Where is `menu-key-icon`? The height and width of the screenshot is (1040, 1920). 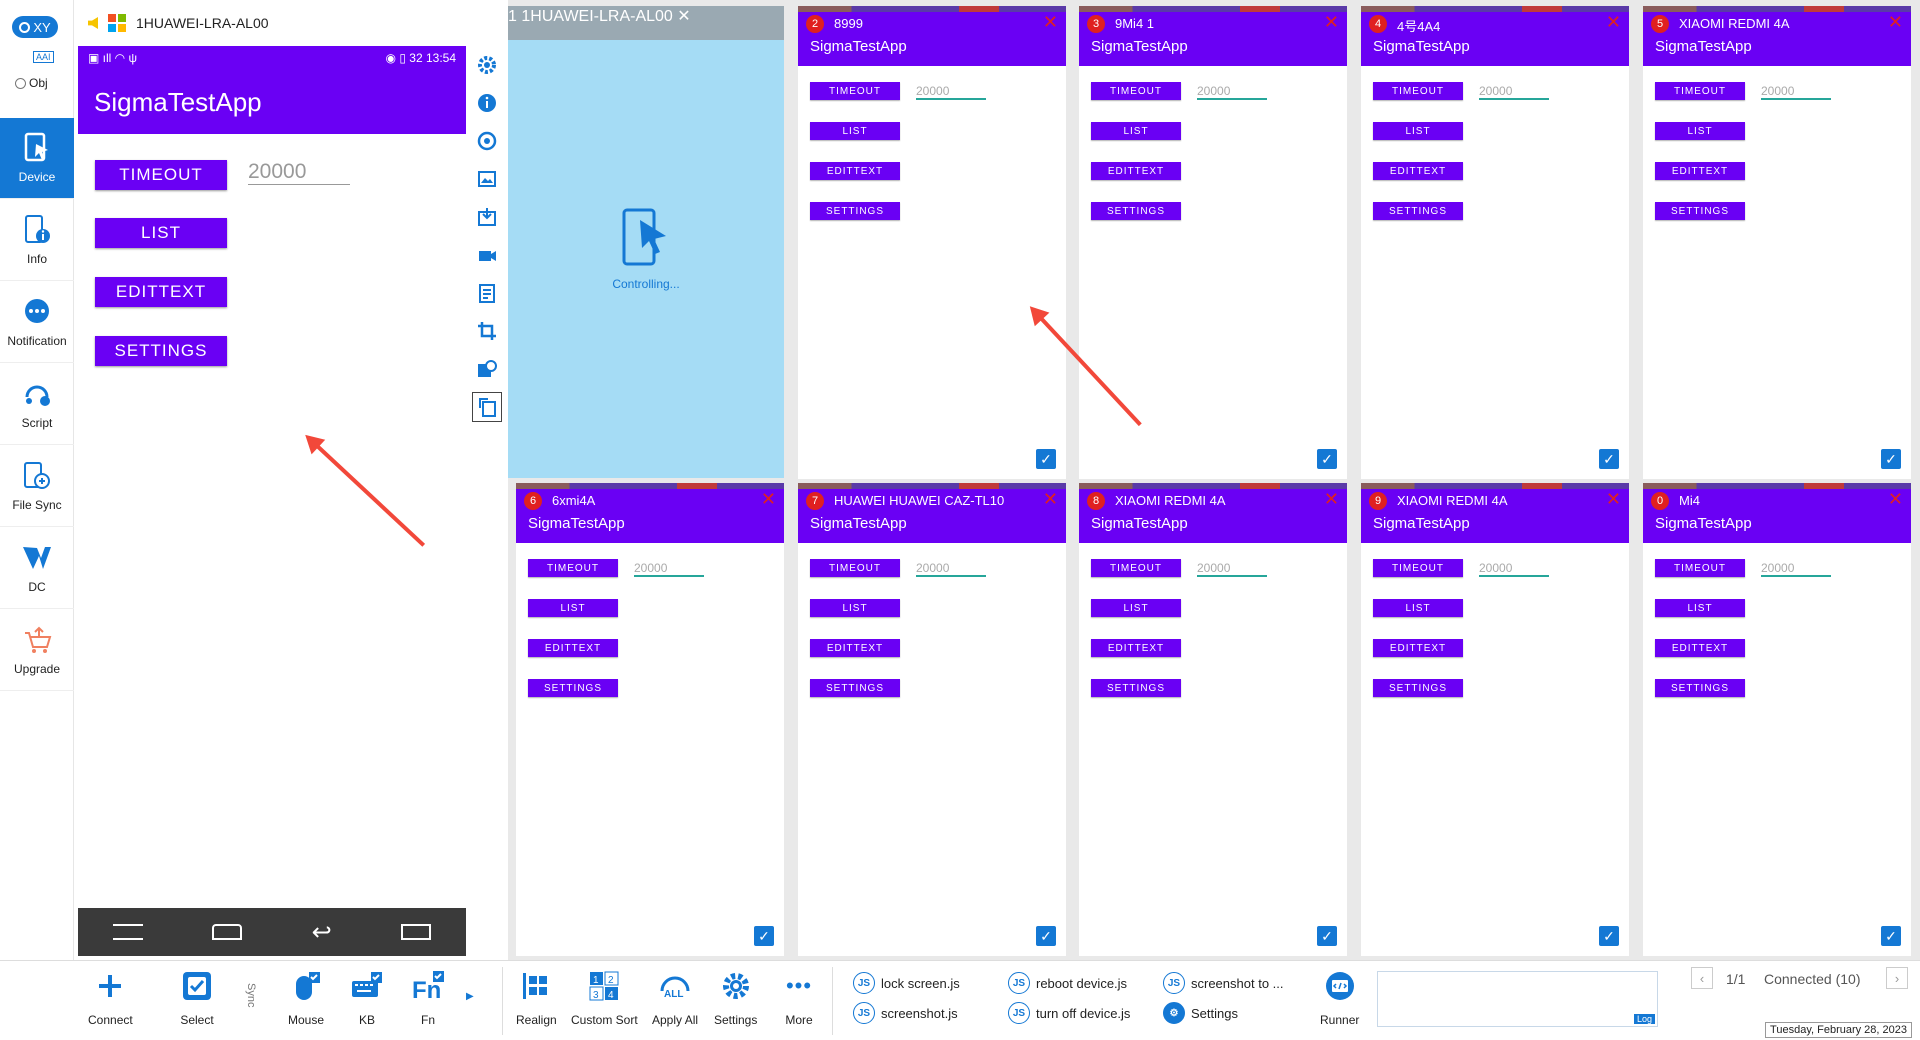 menu-key-icon is located at coordinates (127, 932).